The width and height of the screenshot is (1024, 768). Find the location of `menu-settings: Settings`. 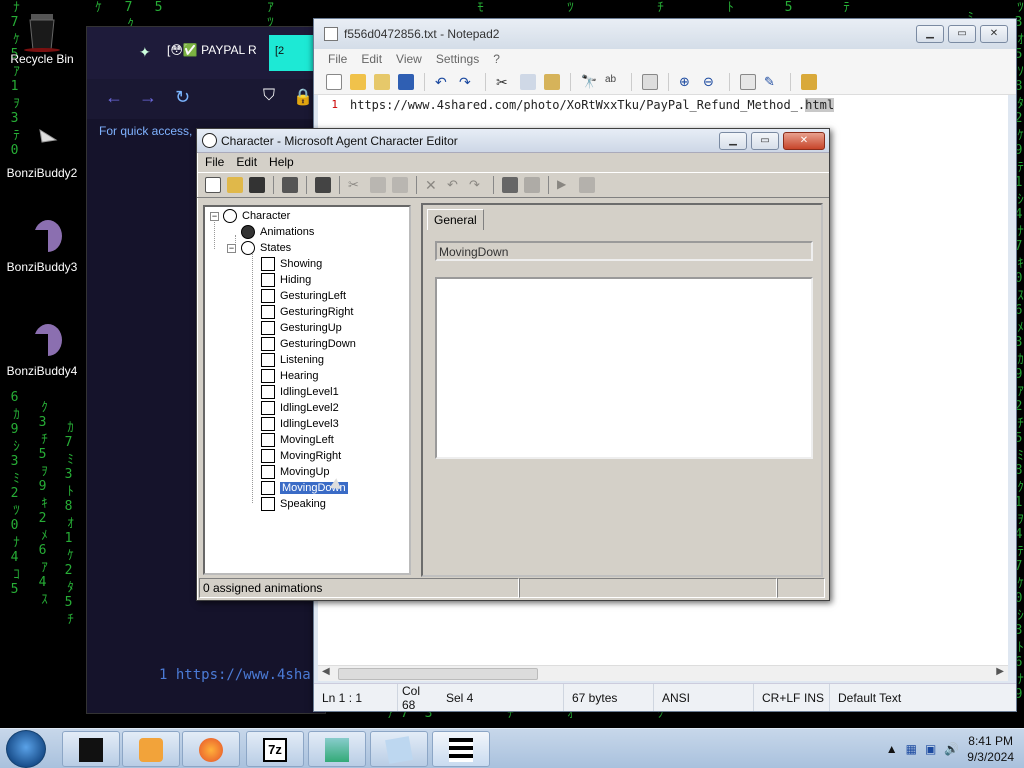

menu-settings: Settings is located at coordinates (457, 59).